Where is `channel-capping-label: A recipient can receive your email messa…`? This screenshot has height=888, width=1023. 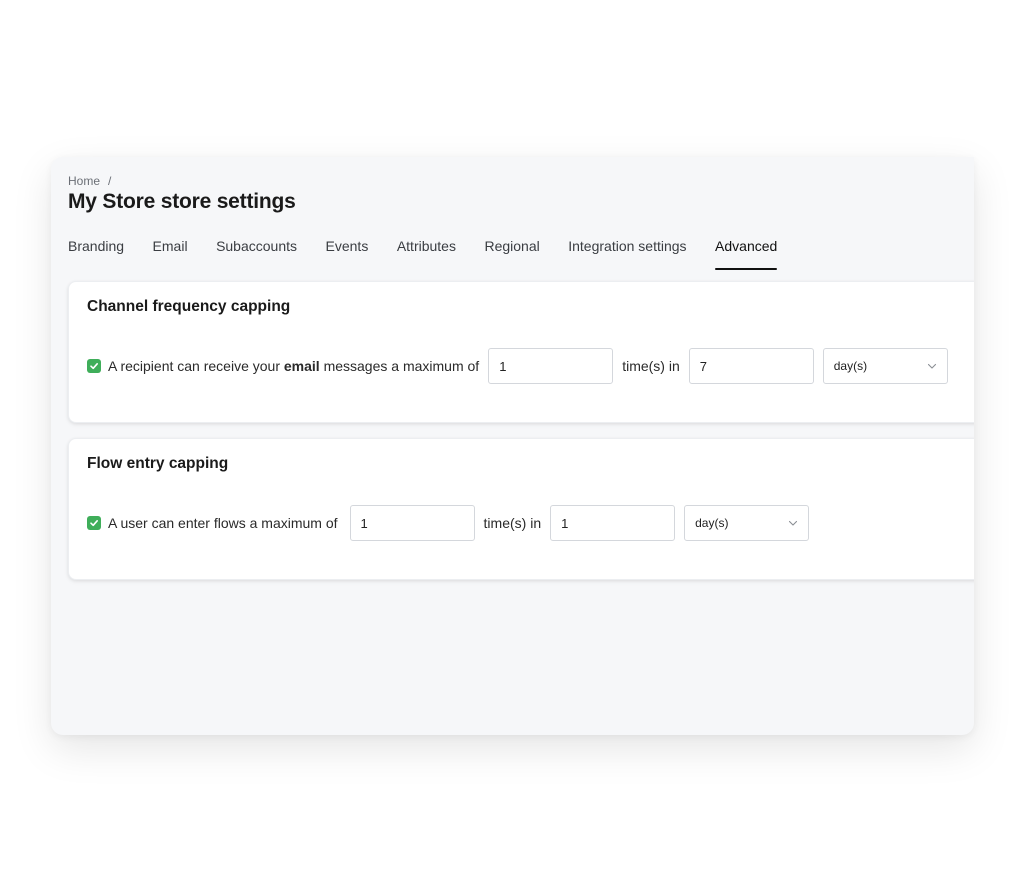 channel-capping-label: A recipient can receive your email messa… is located at coordinates (293, 366).